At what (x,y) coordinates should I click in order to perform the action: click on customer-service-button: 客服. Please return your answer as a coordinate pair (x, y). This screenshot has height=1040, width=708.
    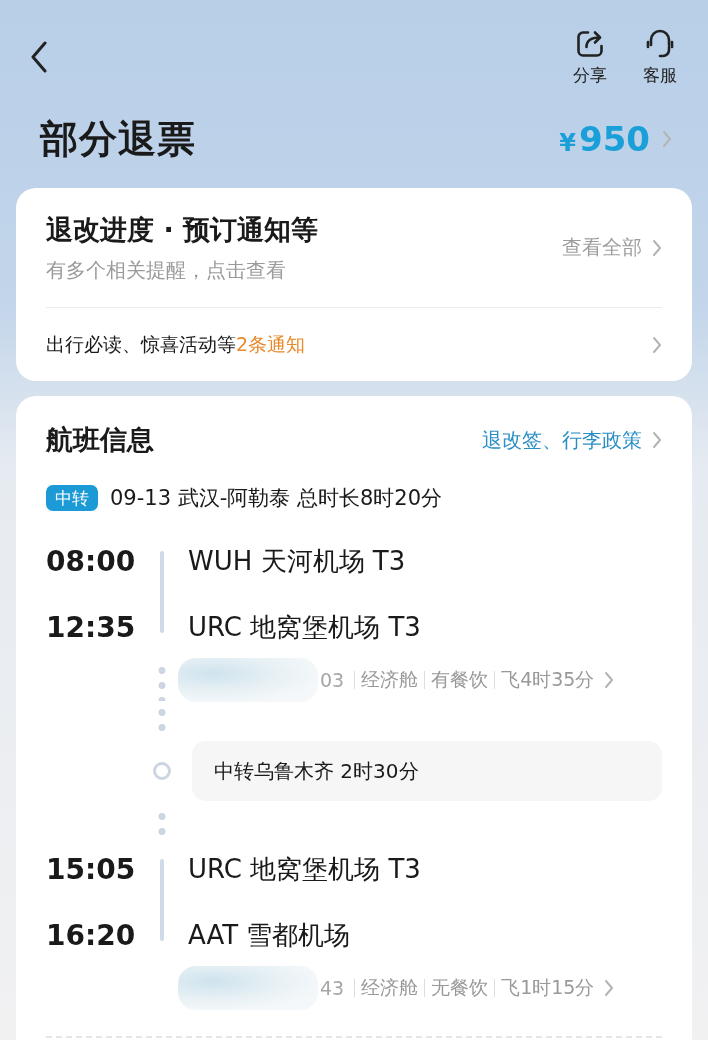
    Looking at the image, I should click on (660, 57).